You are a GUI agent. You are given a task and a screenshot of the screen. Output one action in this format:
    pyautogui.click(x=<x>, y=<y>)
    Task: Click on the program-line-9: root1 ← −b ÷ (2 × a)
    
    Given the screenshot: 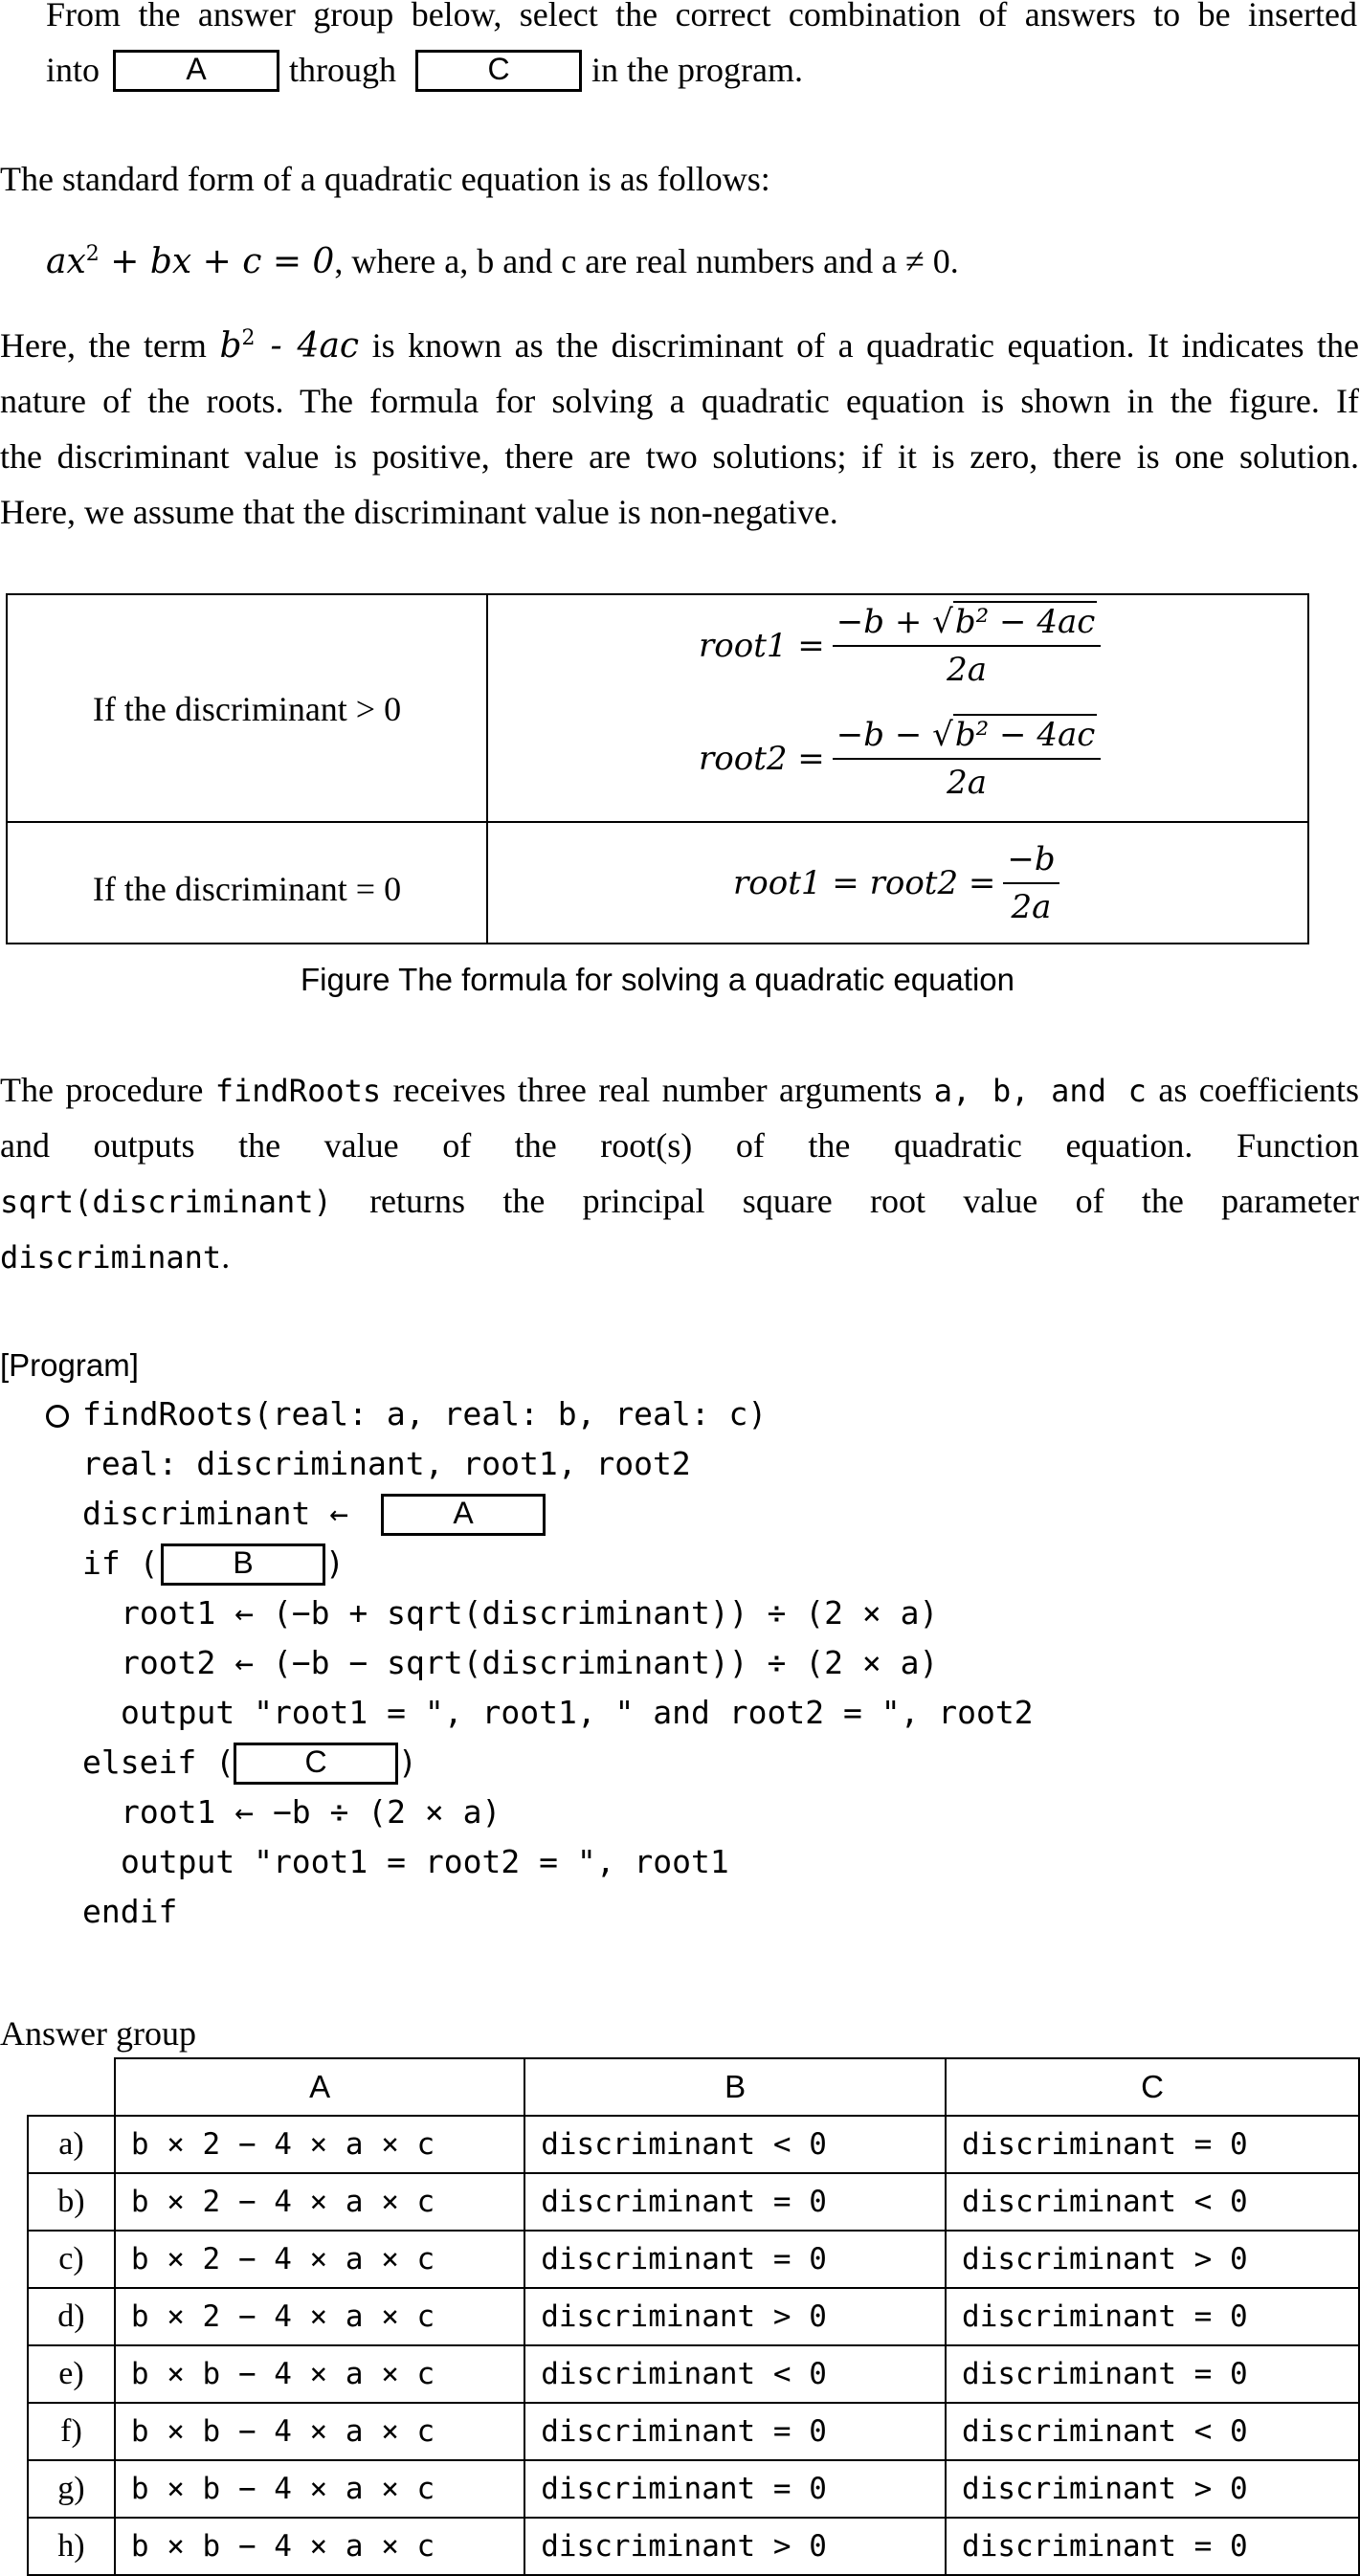 What is the action you would take?
    pyautogui.click(x=311, y=1812)
    